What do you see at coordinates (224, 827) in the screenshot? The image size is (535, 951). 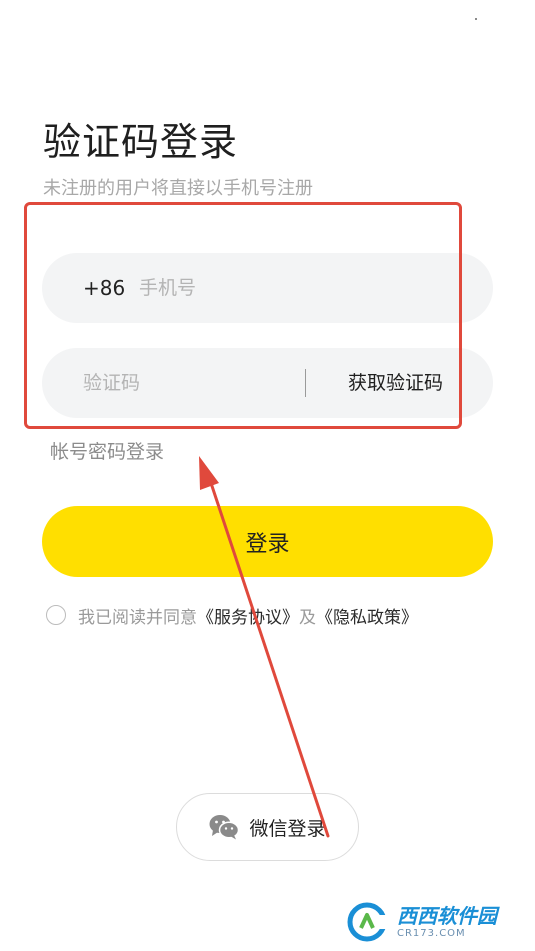 I see `wechat-icon` at bounding box center [224, 827].